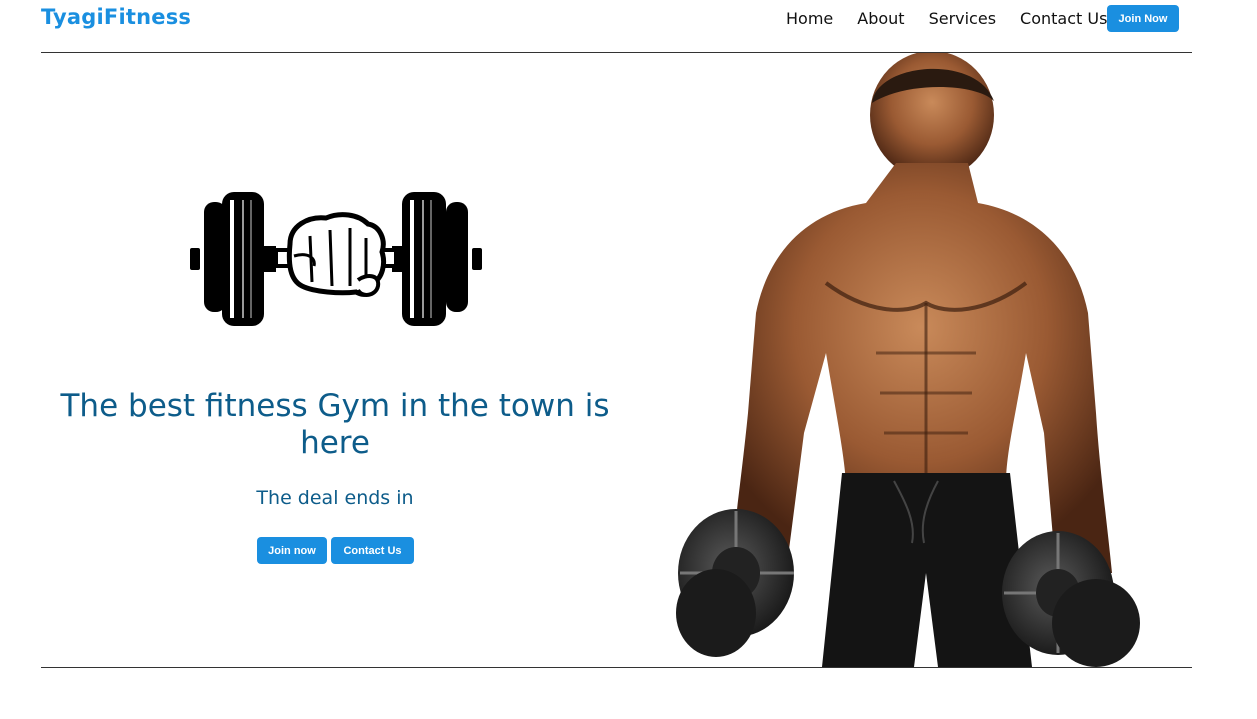  I want to click on hero-headline: The best fitness Gym in the town is here, so click(335, 424).